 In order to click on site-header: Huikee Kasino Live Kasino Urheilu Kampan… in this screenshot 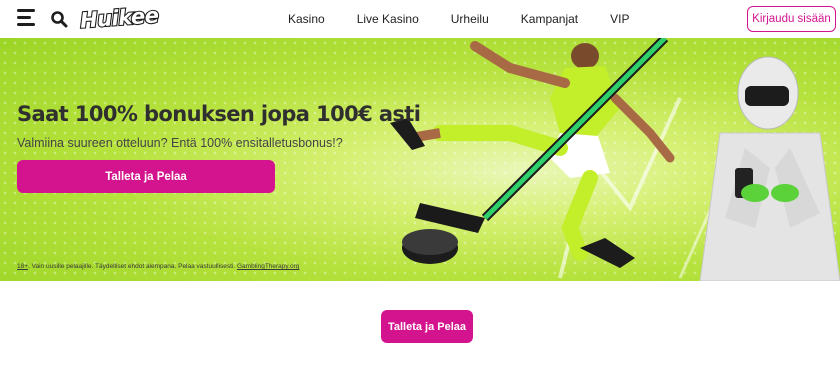, I will do `click(420, 19)`.